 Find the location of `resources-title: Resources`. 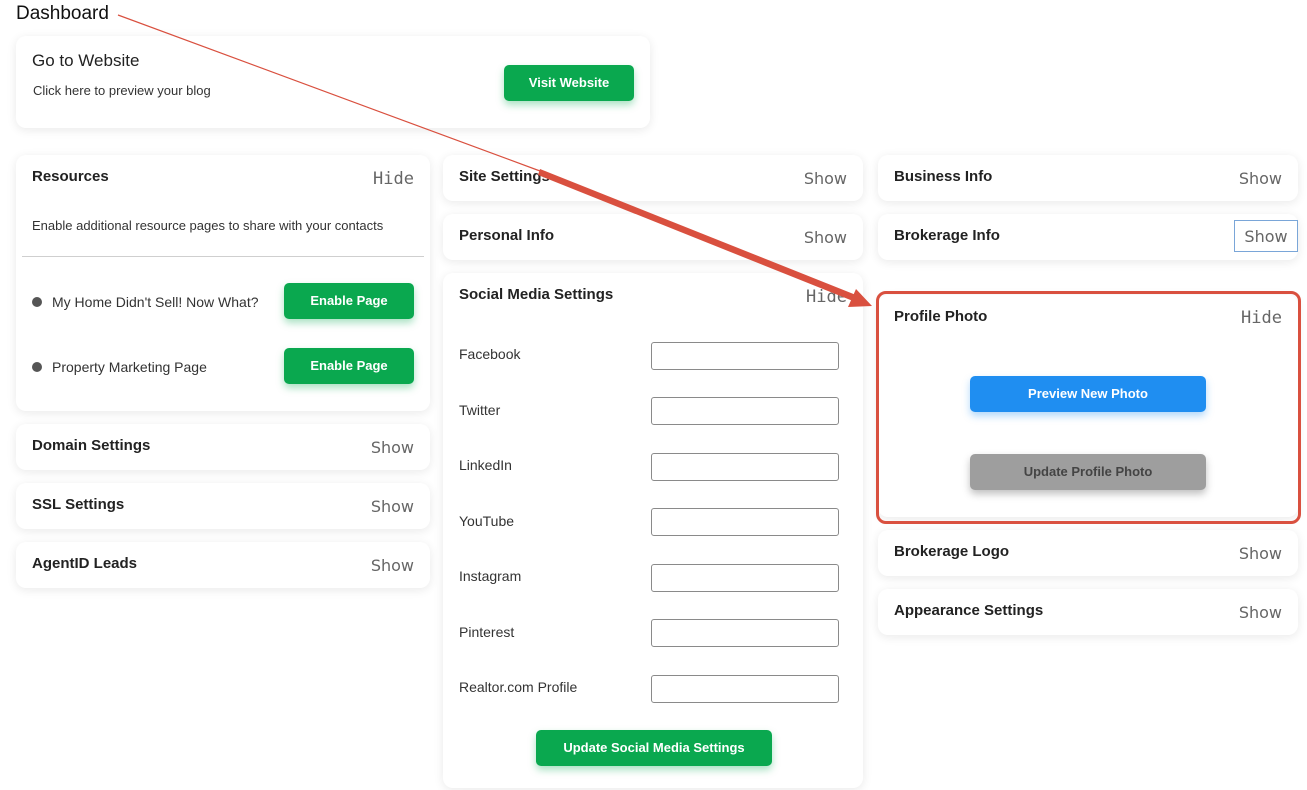

resources-title: Resources is located at coordinates (70, 176).